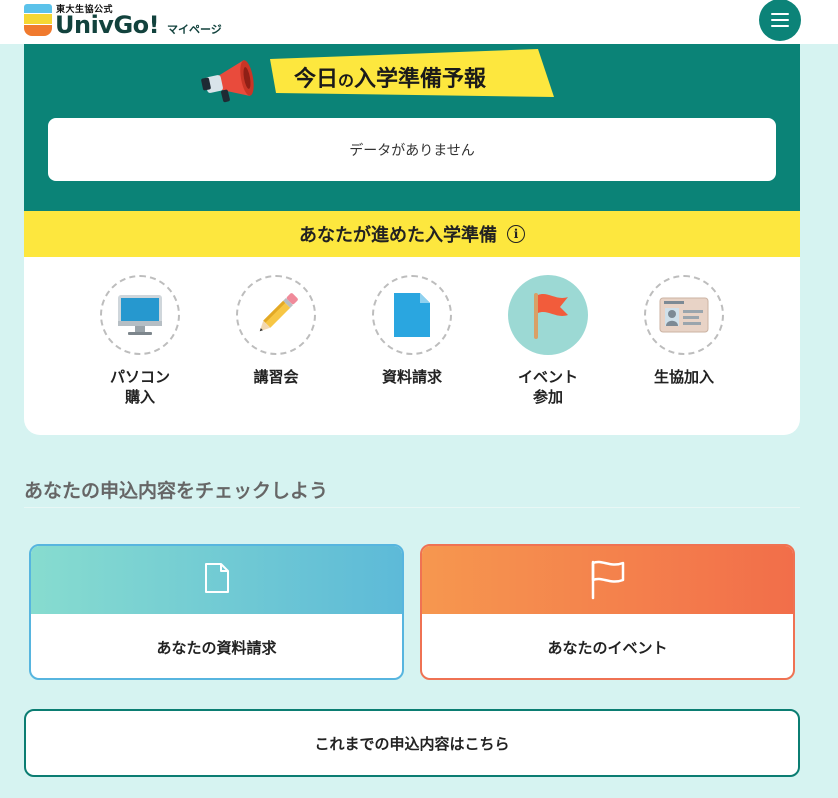 This screenshot has width=838, height=798. I want to click on hamburger-icon, so click(780, 14).